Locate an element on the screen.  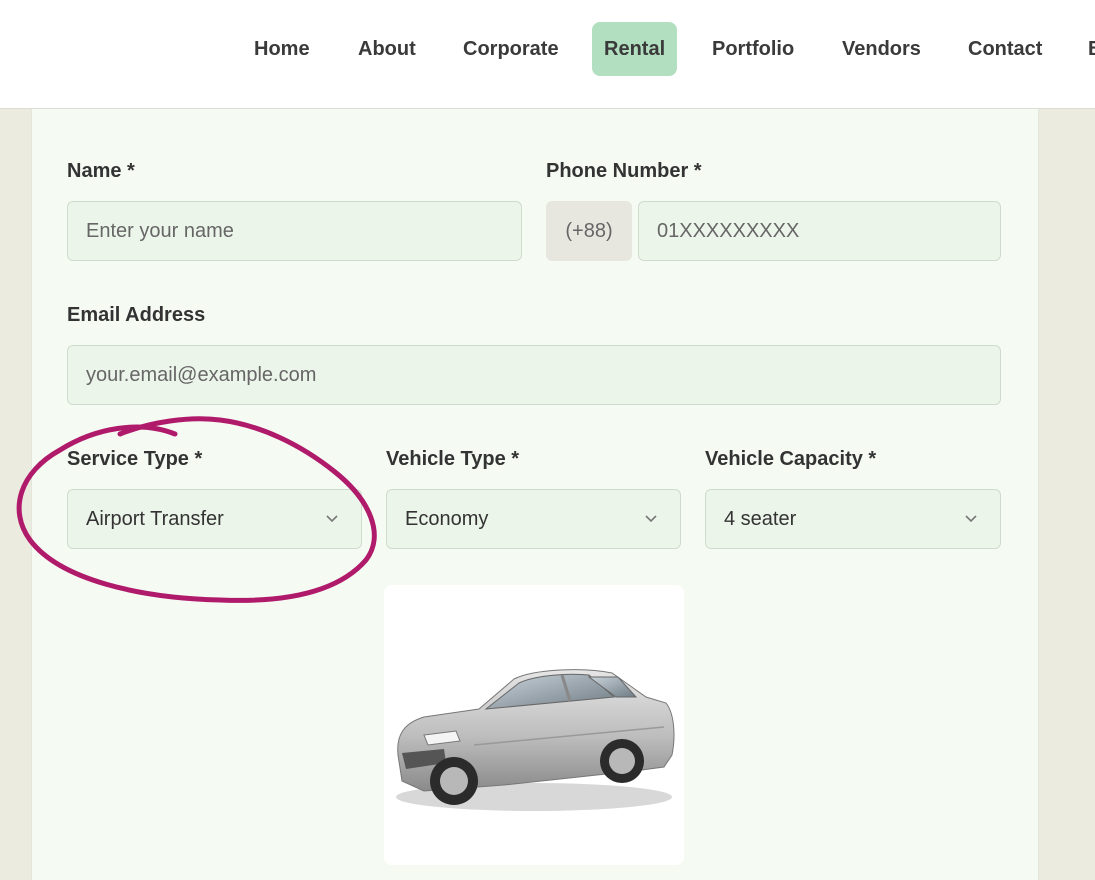
nav-rental-link: Rental is located at coordinates (635, 49).